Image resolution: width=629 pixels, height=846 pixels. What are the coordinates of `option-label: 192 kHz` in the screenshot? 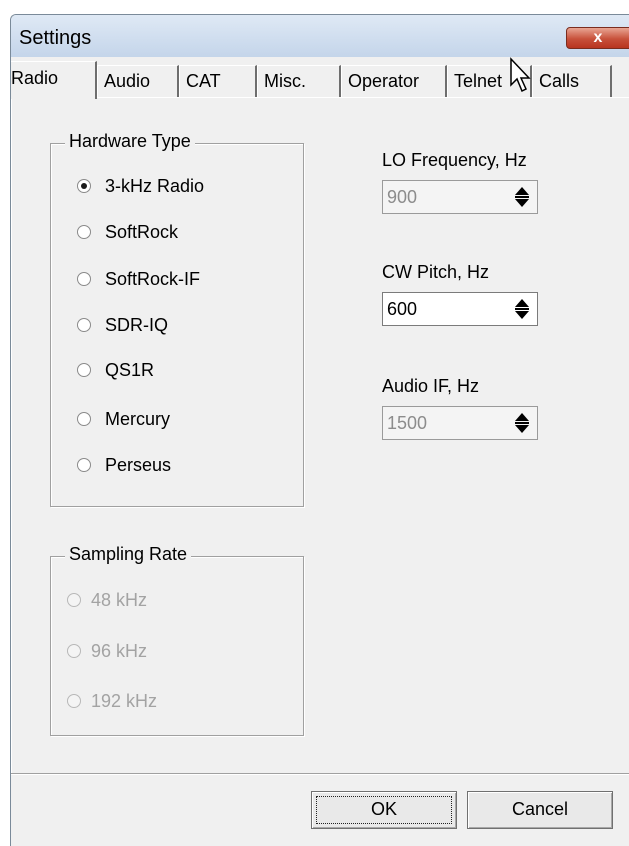 It's located at (124, 701).